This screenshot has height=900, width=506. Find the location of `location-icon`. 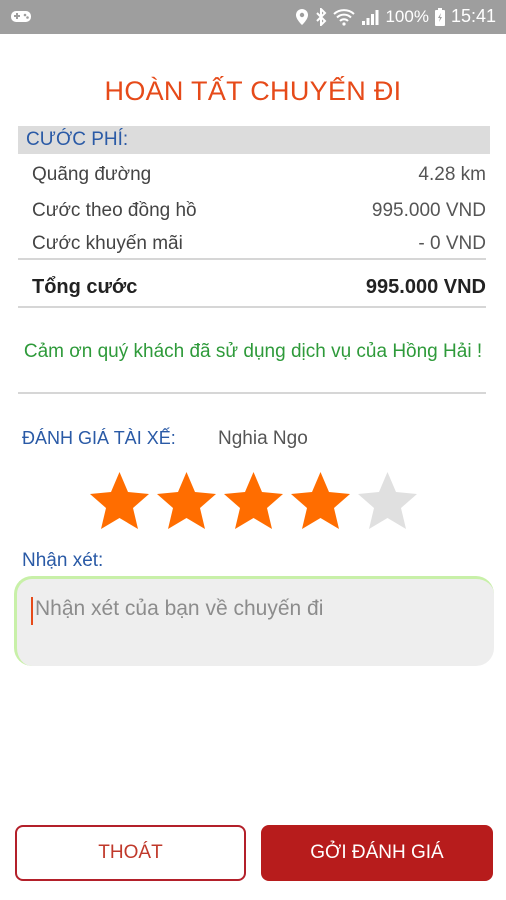

location-icon is located at coordinates (302, 17).